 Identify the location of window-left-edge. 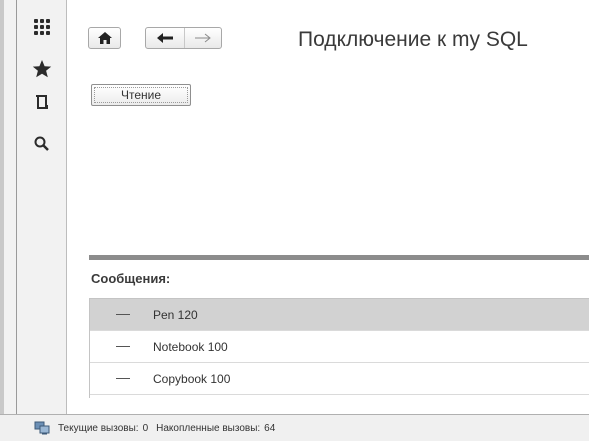
(10, 207).